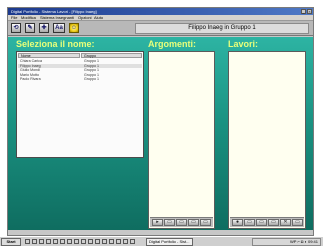 The height and width of the screenshot is (246, 323). I want to click on delete-x-icon: ✕, so click(285, 222).